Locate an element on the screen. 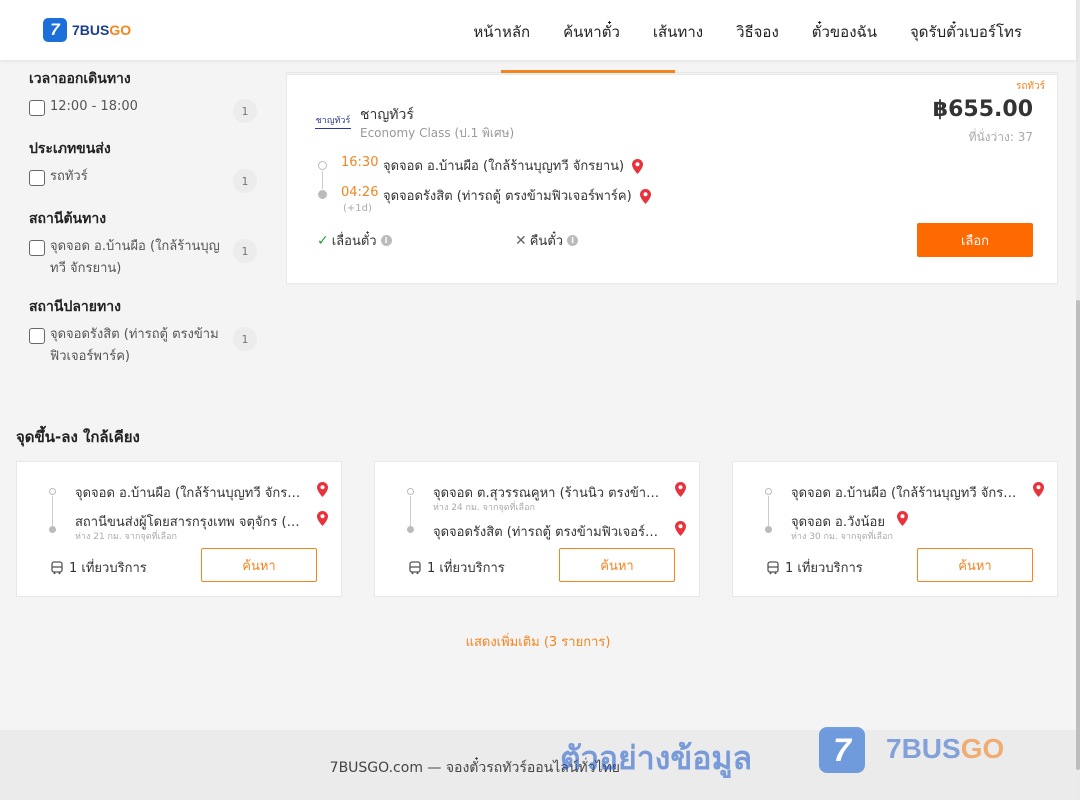  watermark-logo-mark: 7 is located at coordinates (842, 750).